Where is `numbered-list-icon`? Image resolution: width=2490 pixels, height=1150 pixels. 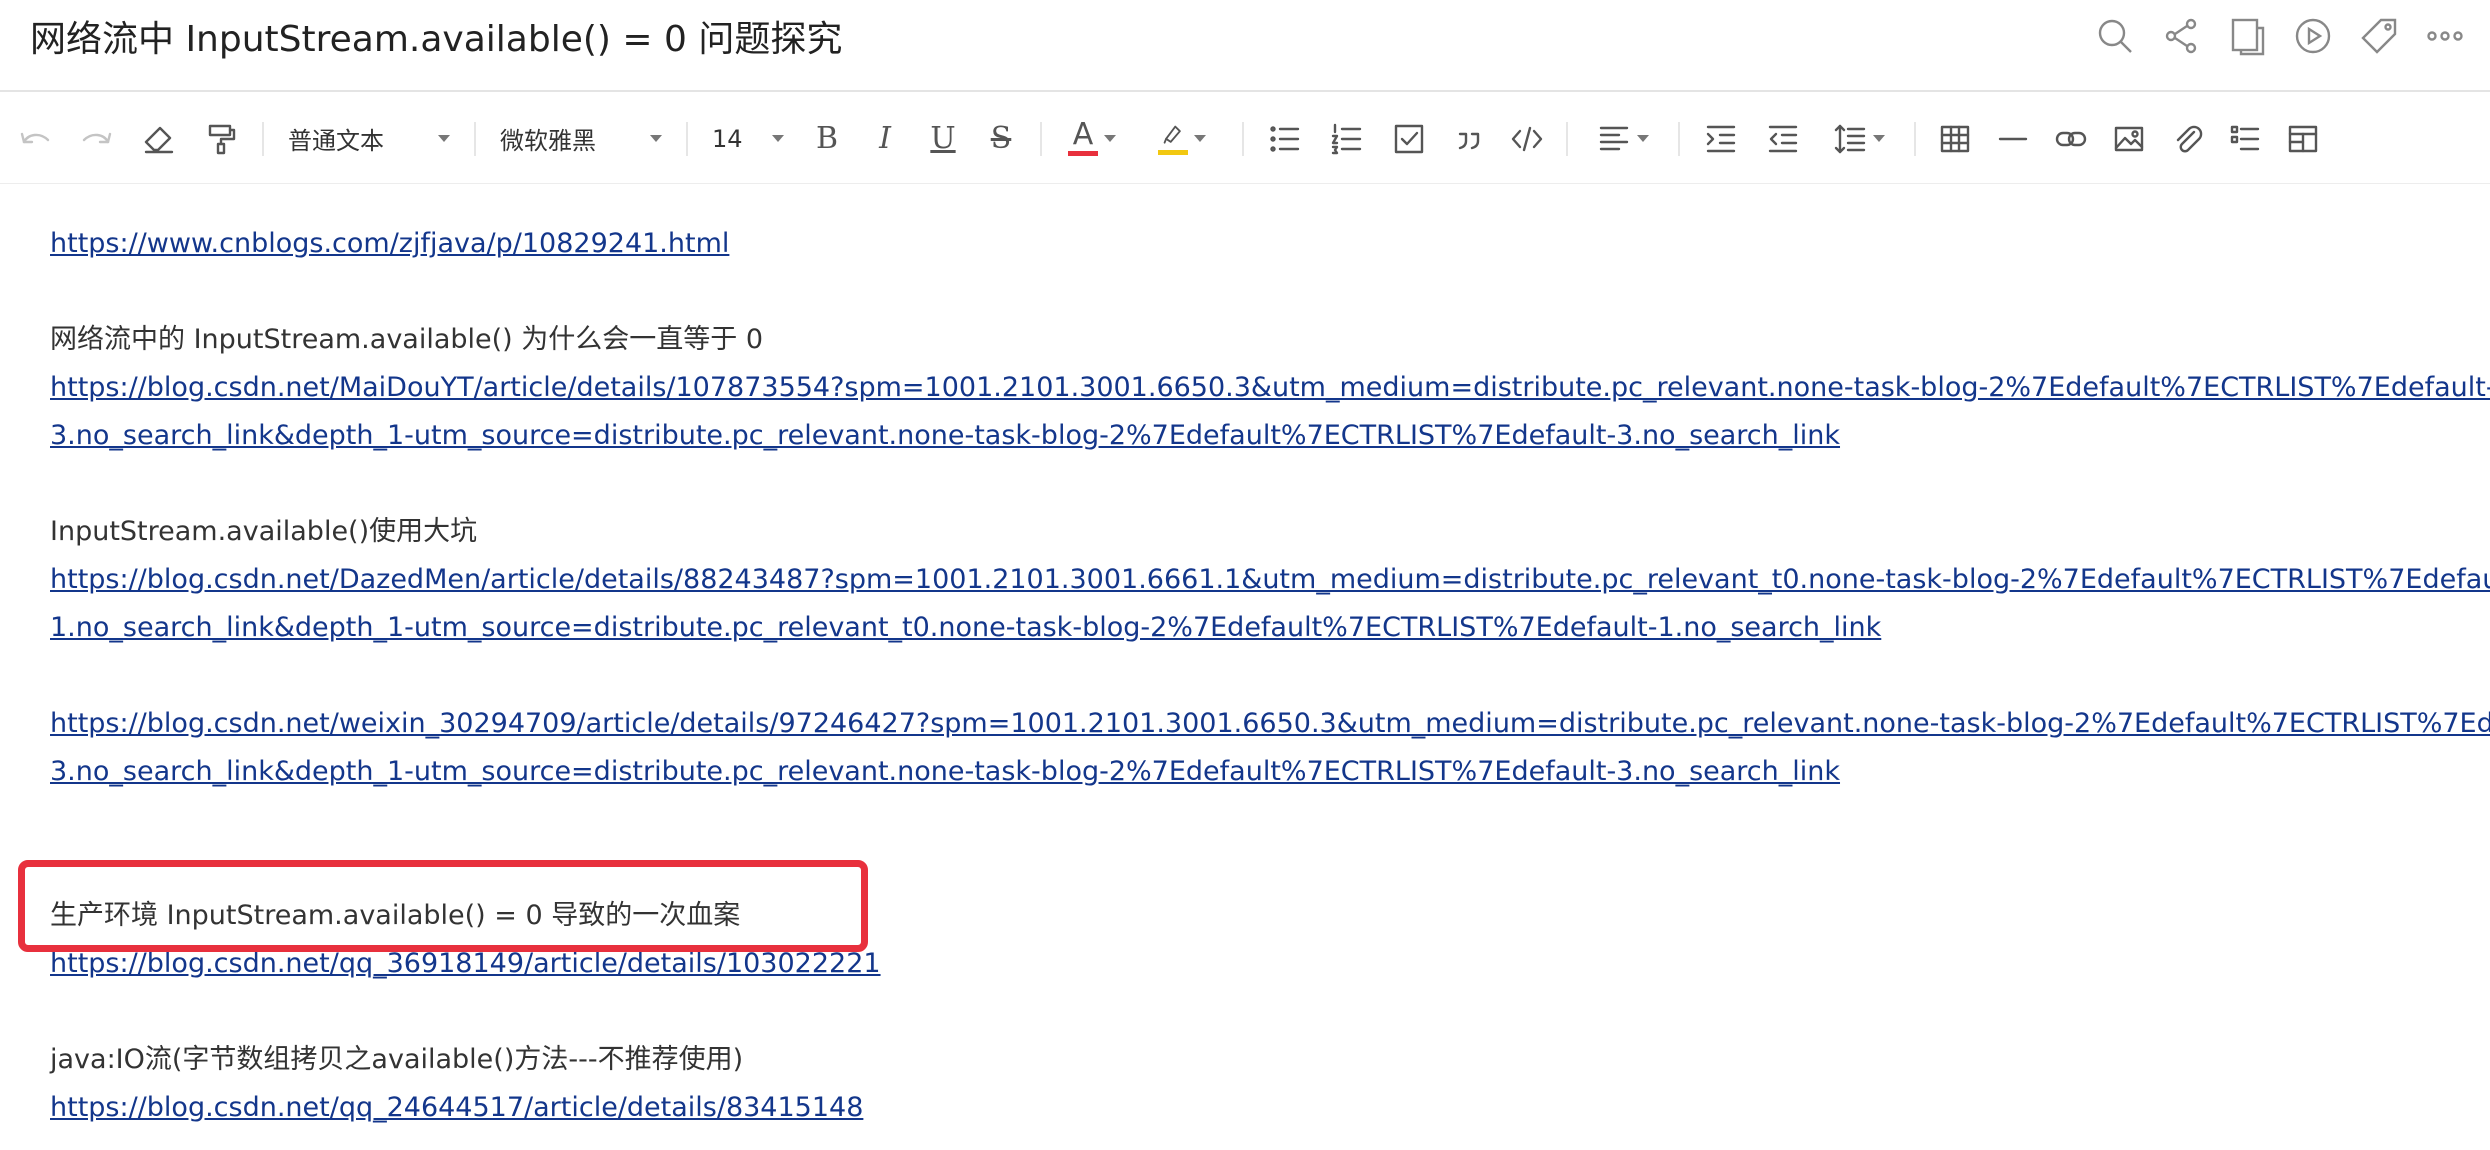
numbered-list-icon is located at coordinates (1346, 138).